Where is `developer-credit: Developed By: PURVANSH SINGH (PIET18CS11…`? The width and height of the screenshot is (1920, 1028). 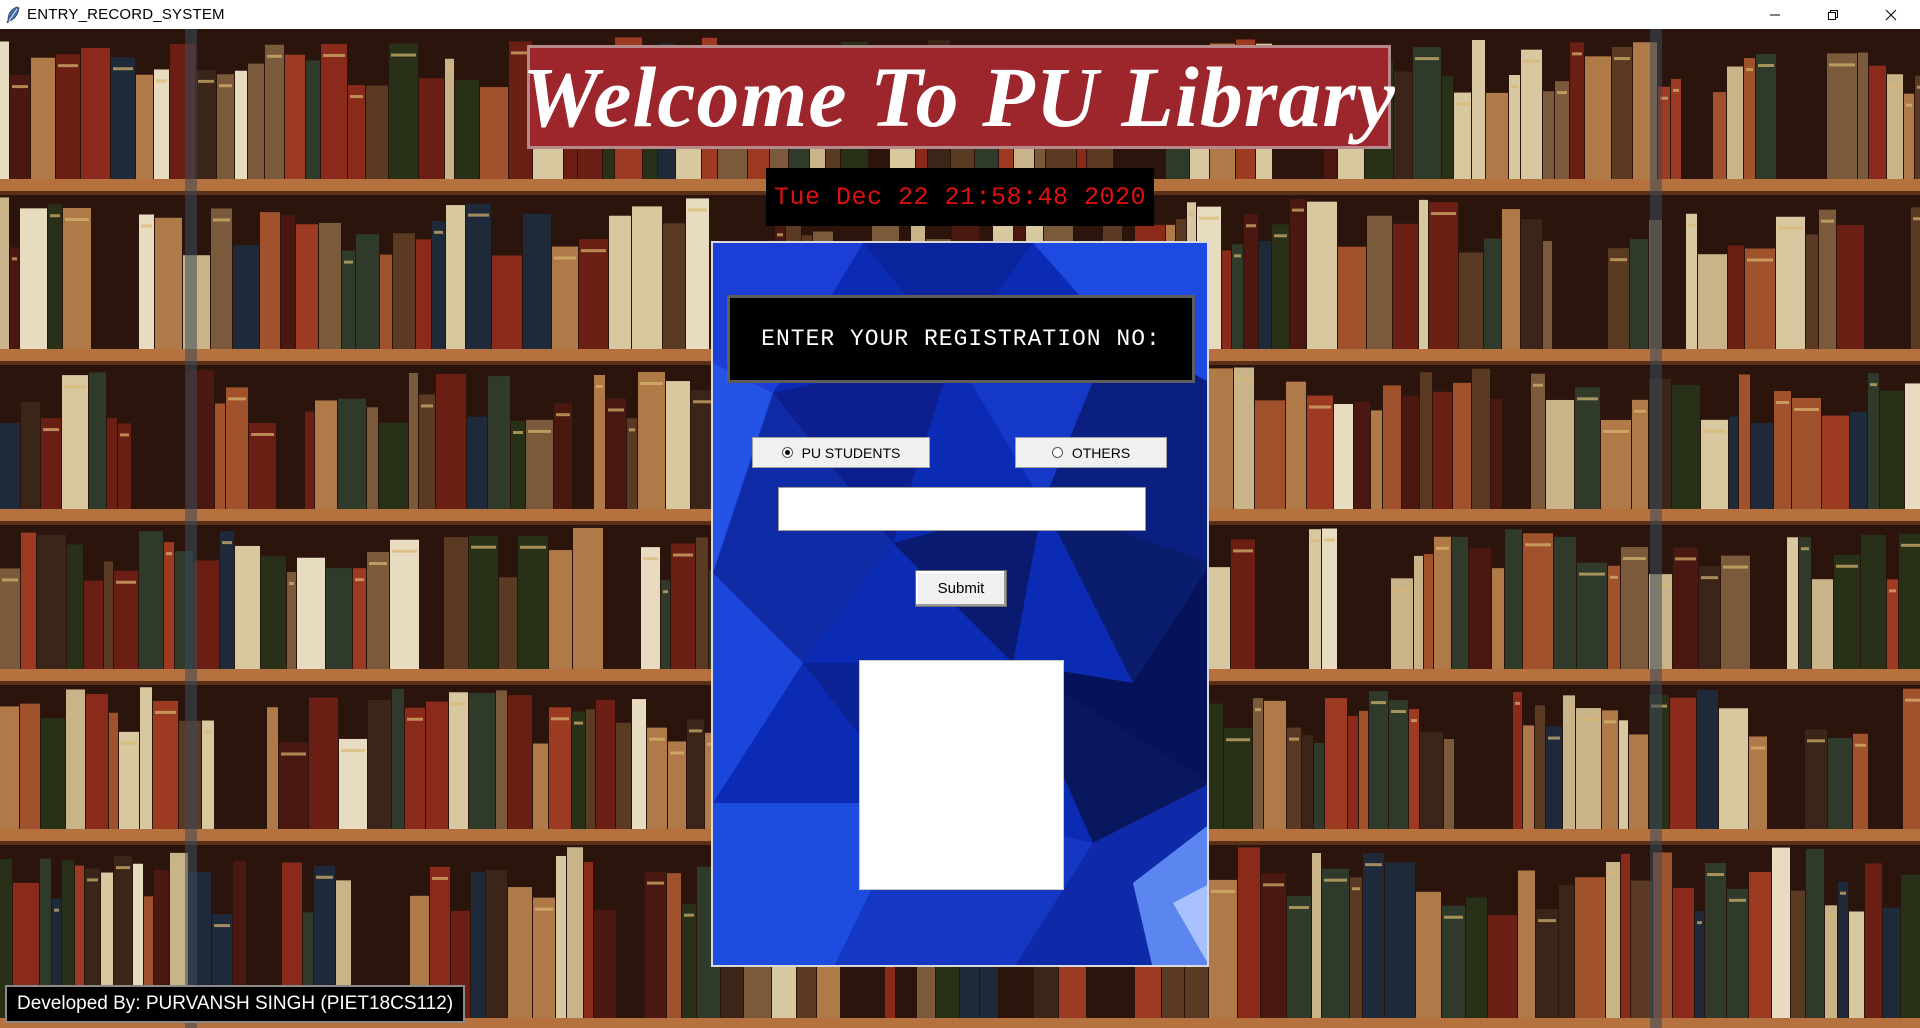 developer-credit: Developed By: PURVANSH SINGH (PIET18CS11… is located at coordinates (235, 1004).